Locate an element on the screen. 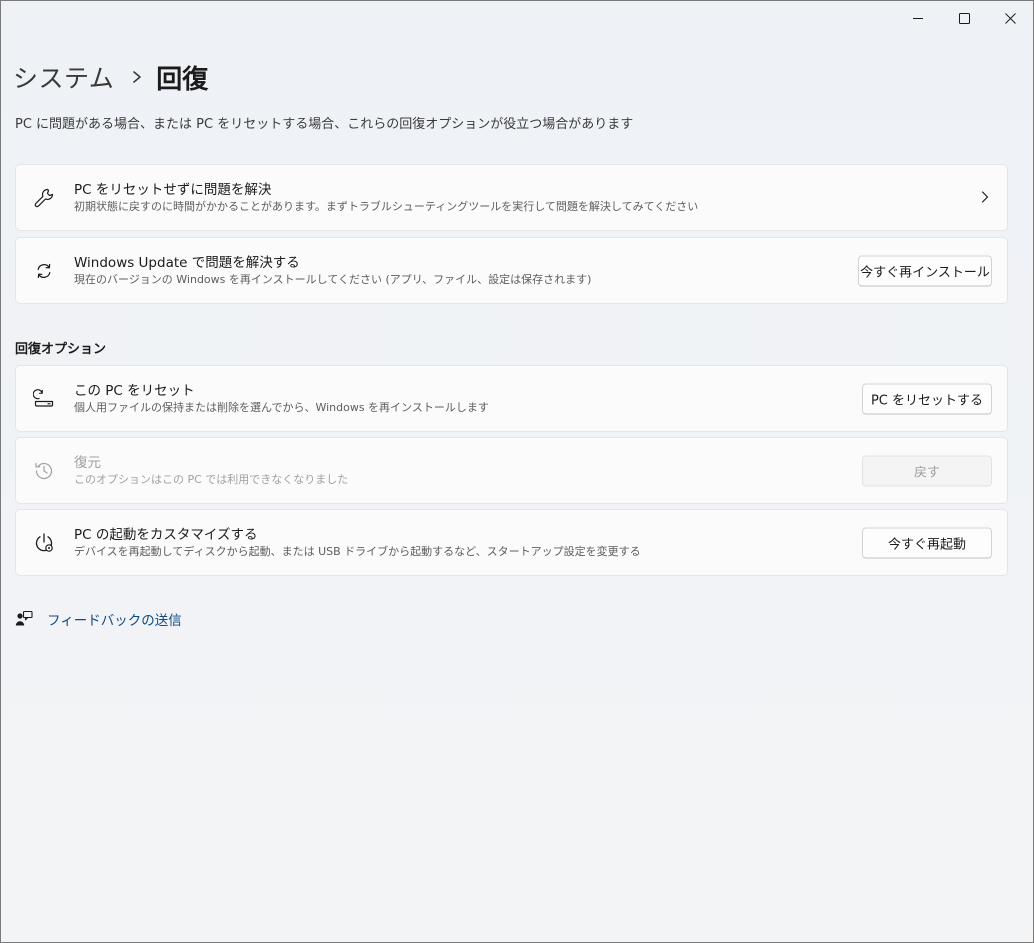 This screenshot has height=943, width=1034. go-back-button: 戻す is located at coordinates (927, 470).